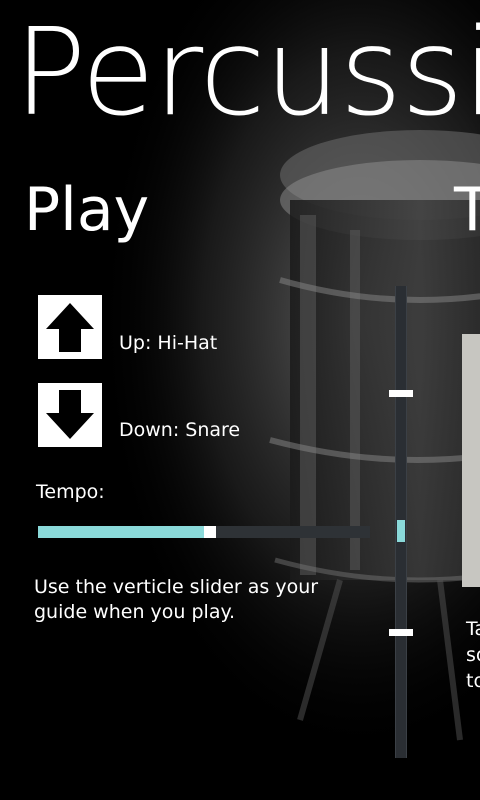  What do you see at coordinates (180, 430) in the screenshot?
I see `down-key-label: Down: Snare` at bounding box center [180, 430].